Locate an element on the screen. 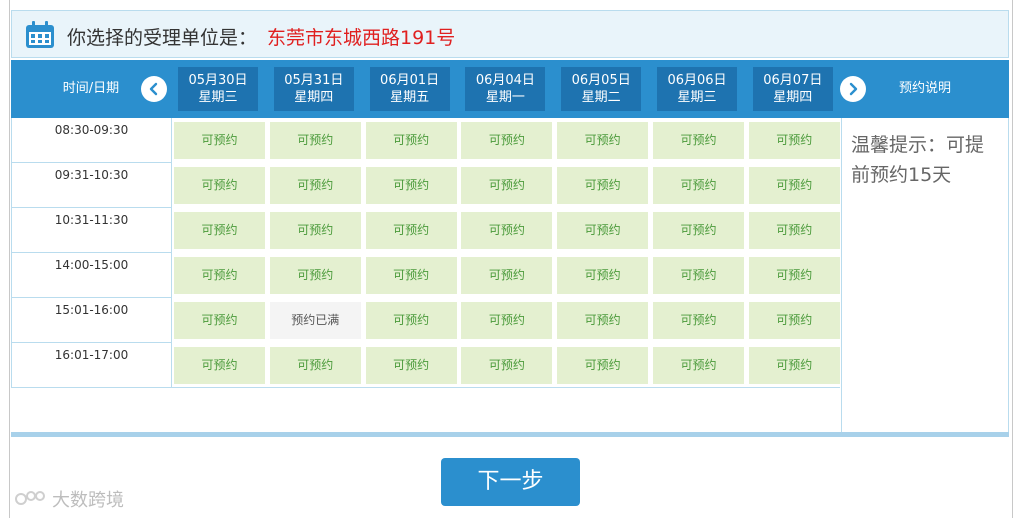  unit-value: 东莞市东城西路191号 is located at coordinates (361, 38).